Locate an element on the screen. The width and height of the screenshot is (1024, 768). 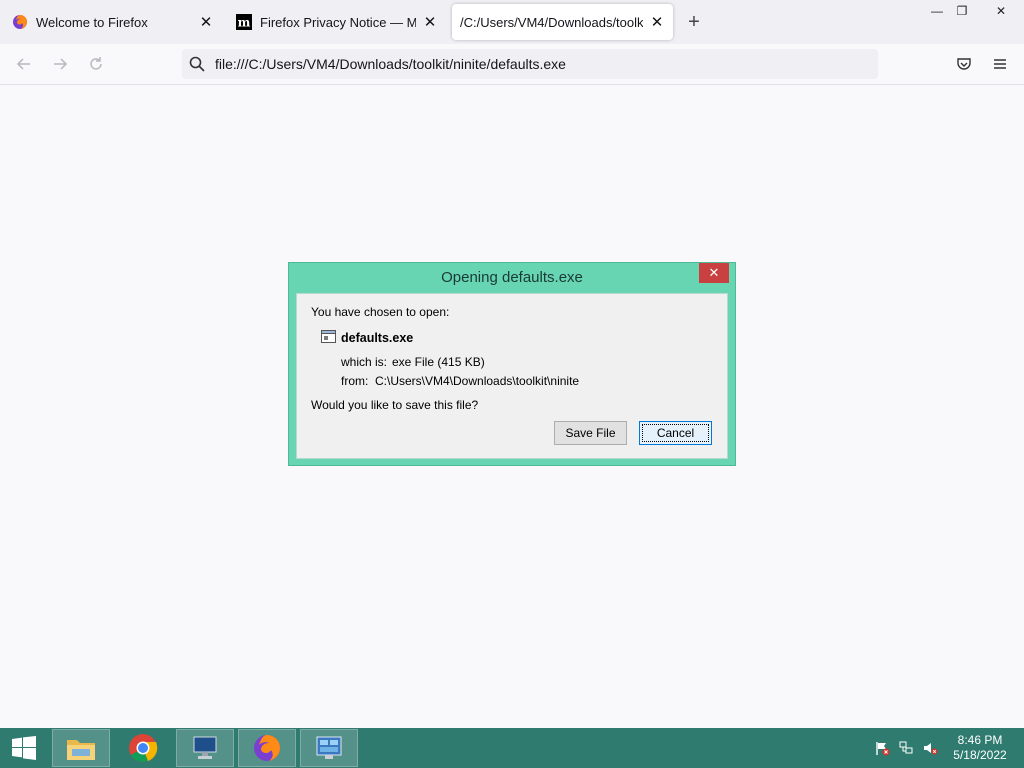
cancel-button: Cancel is located at coordinates (675, 433).